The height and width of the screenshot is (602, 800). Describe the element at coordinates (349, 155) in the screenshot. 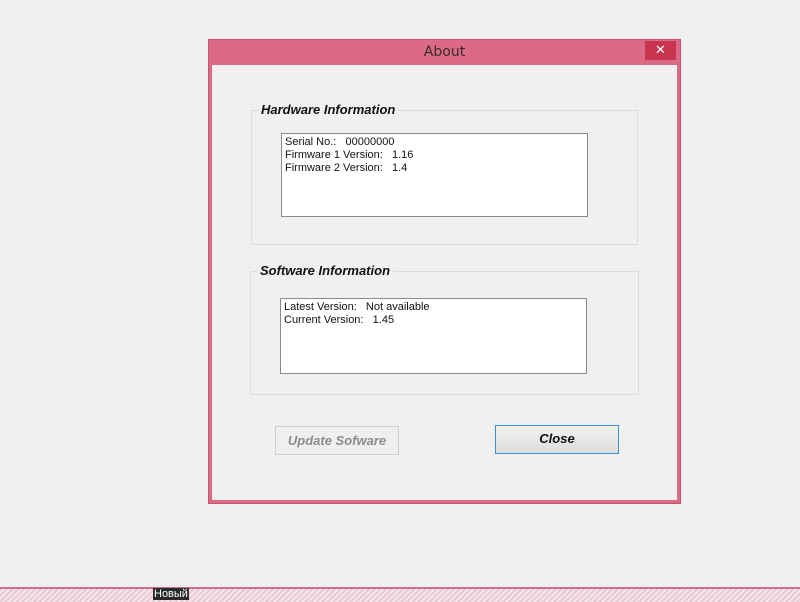

I see `firmware-1-version-line: Firmware 1 Version: 1.16` at that location.